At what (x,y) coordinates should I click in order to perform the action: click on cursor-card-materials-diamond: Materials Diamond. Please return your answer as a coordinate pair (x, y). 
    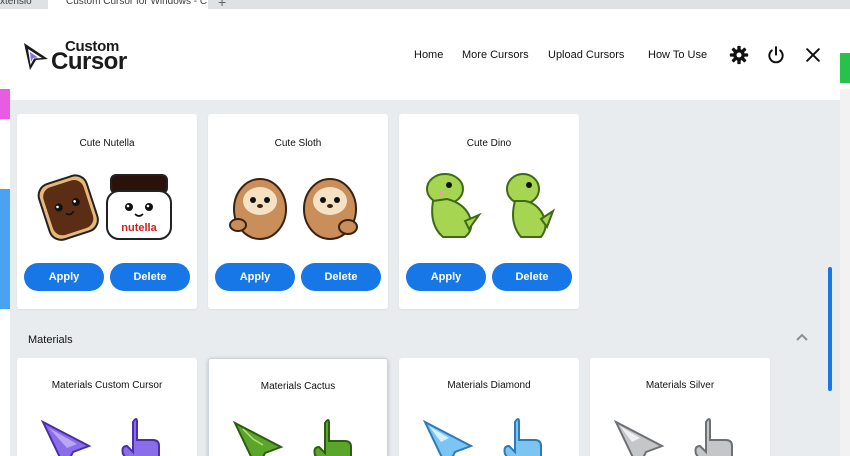
    Looking at the image, I should click on (489, 407).